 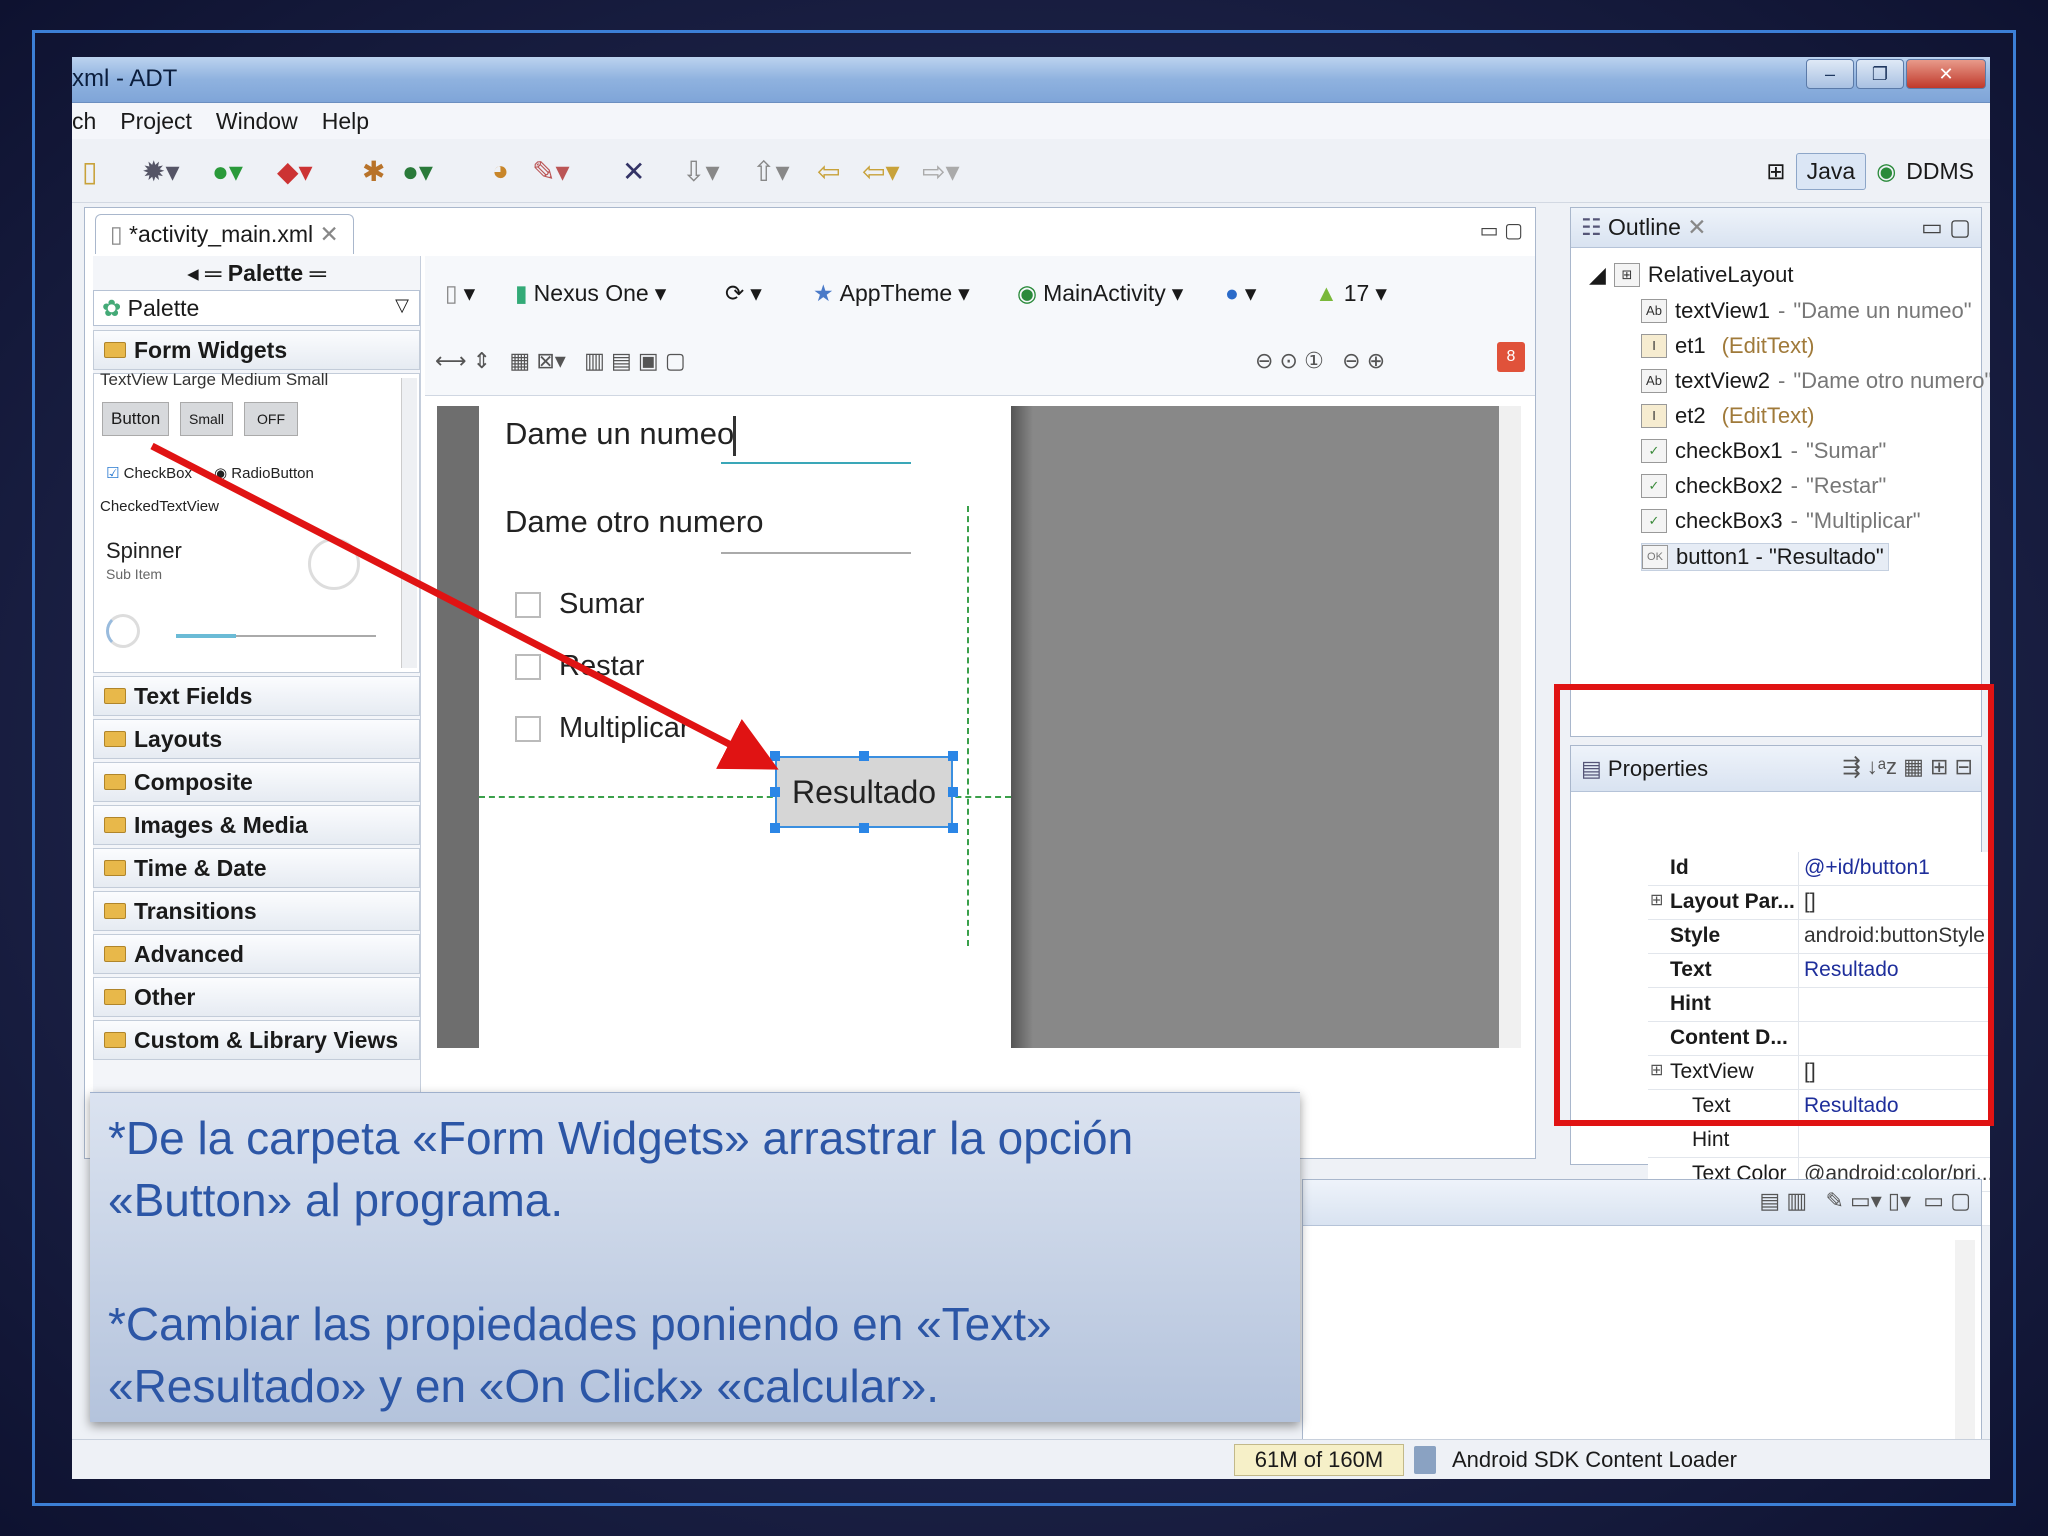 I want to click on tree-item: Iet1 (EditText), so click(x=1728, y=346).